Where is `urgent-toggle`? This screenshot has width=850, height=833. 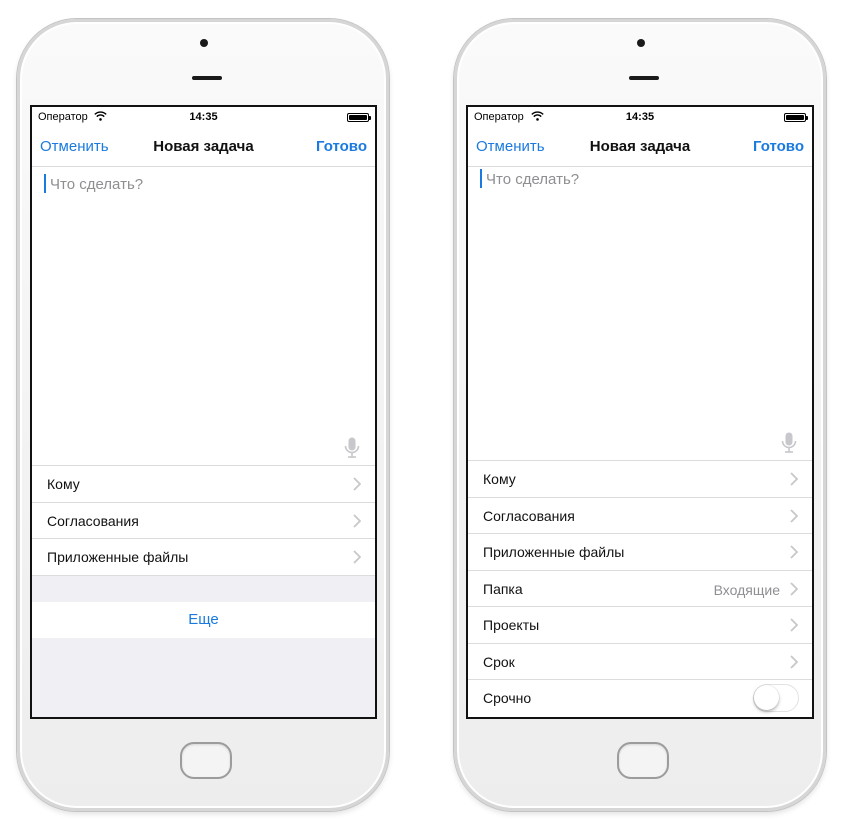
urgent-toggle is located at coordinates (776, 698).